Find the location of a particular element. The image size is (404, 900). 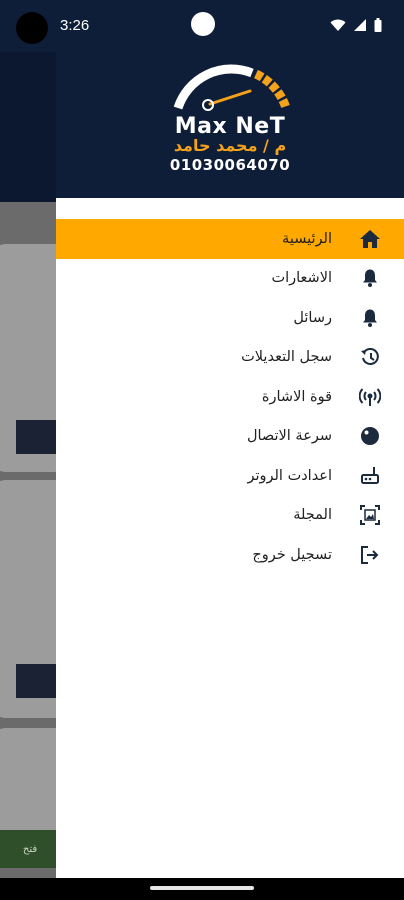

system-nav-bar is located at coordinates (202, 889).